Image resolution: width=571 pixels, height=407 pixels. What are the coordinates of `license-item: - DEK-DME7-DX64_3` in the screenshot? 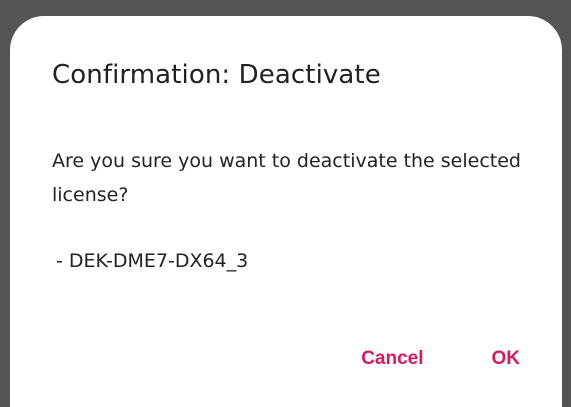 It's located at (152, 261).